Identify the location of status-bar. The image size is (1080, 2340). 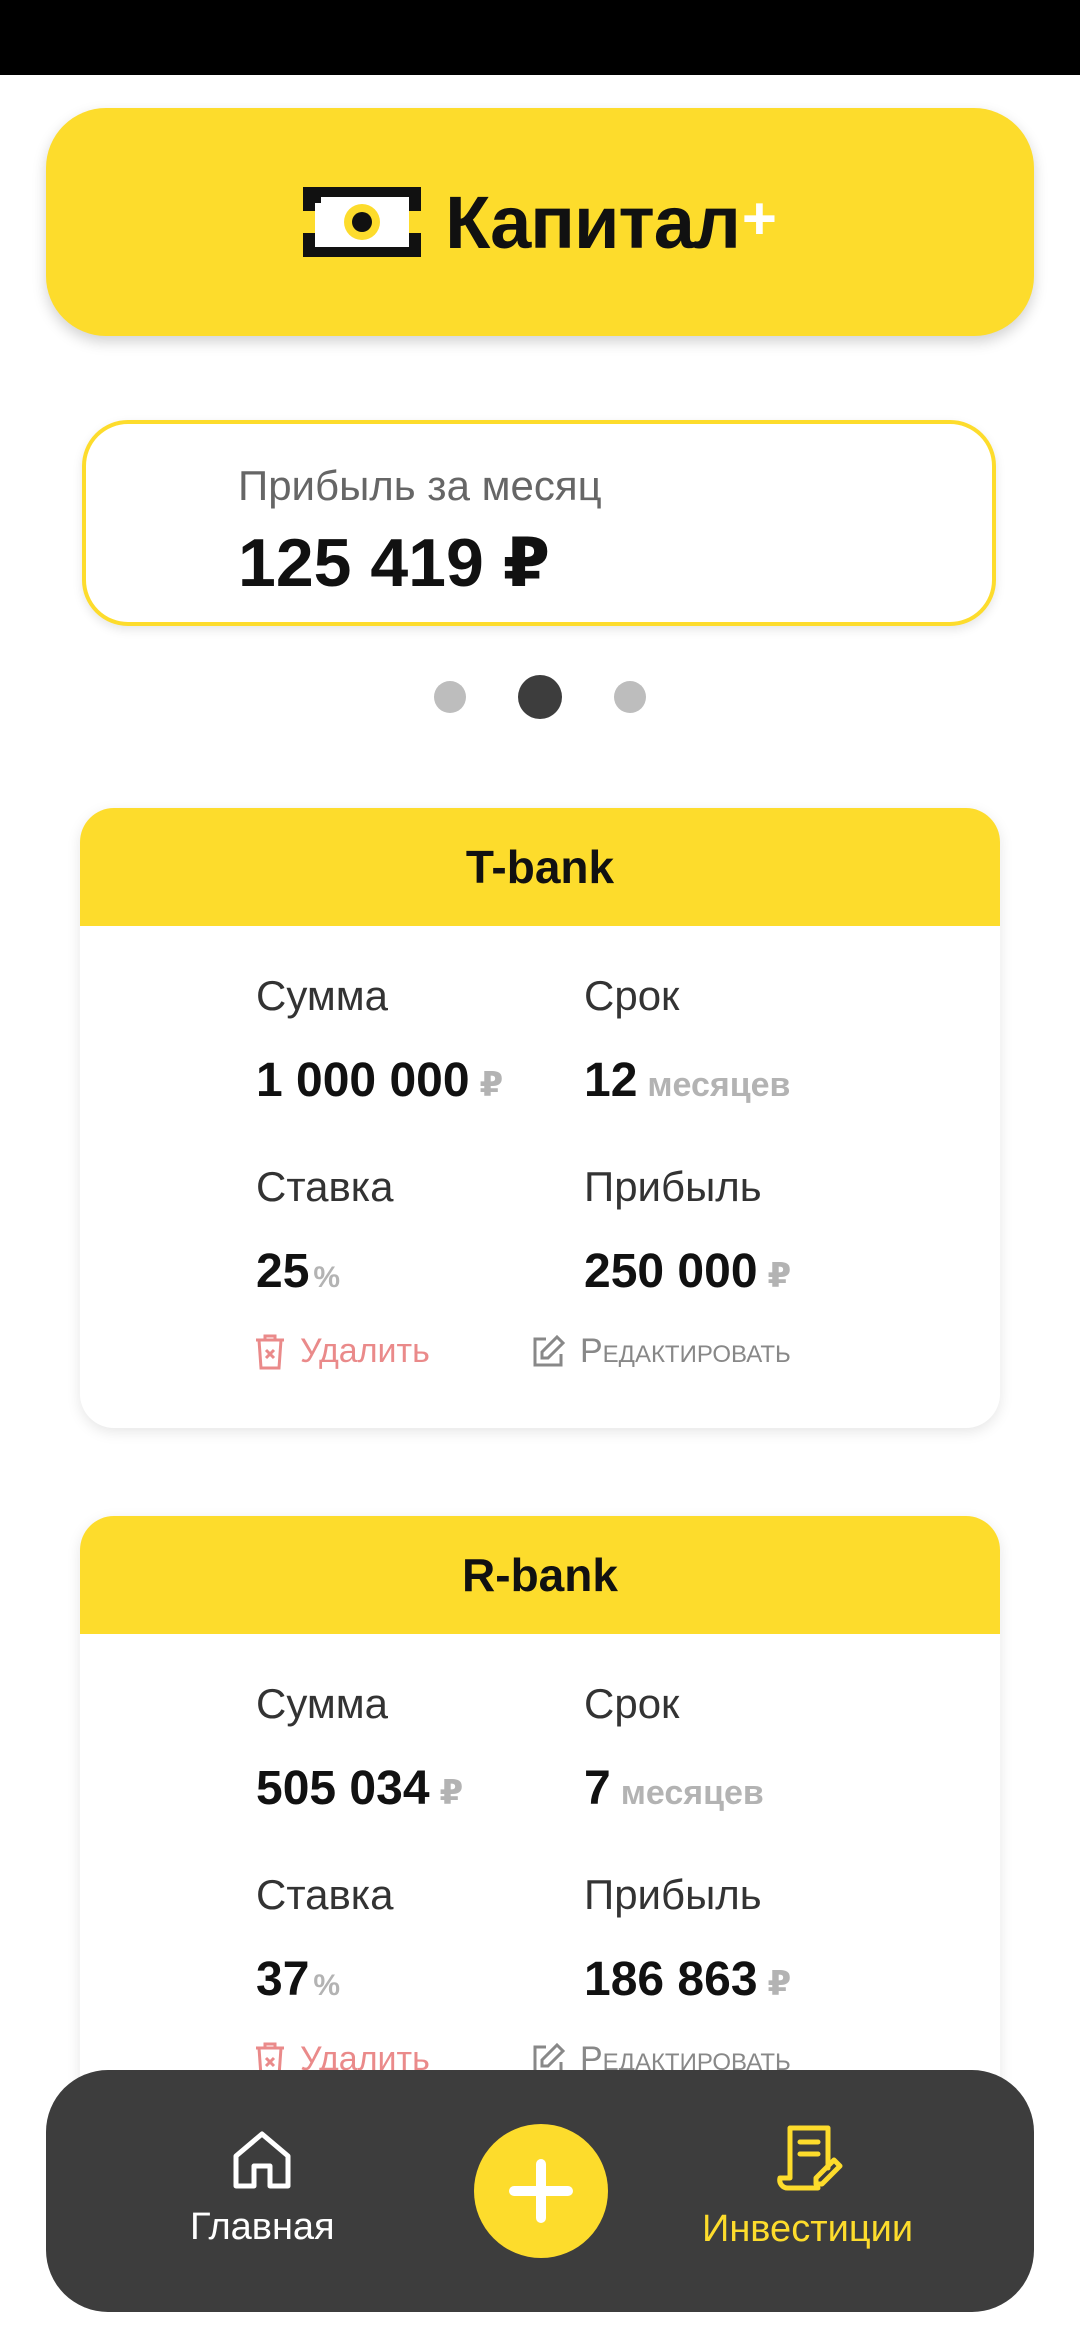
(540, 37).